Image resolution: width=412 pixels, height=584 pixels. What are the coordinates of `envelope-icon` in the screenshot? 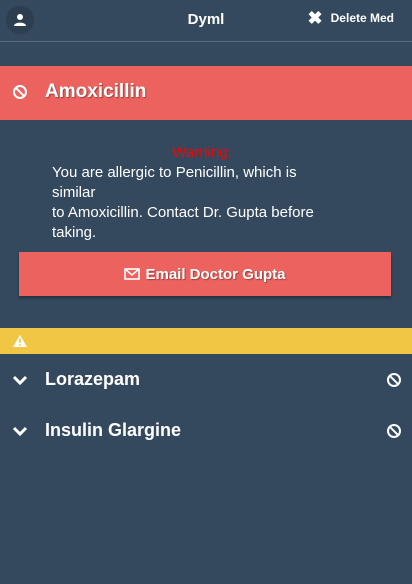 It's located at (132, 274).